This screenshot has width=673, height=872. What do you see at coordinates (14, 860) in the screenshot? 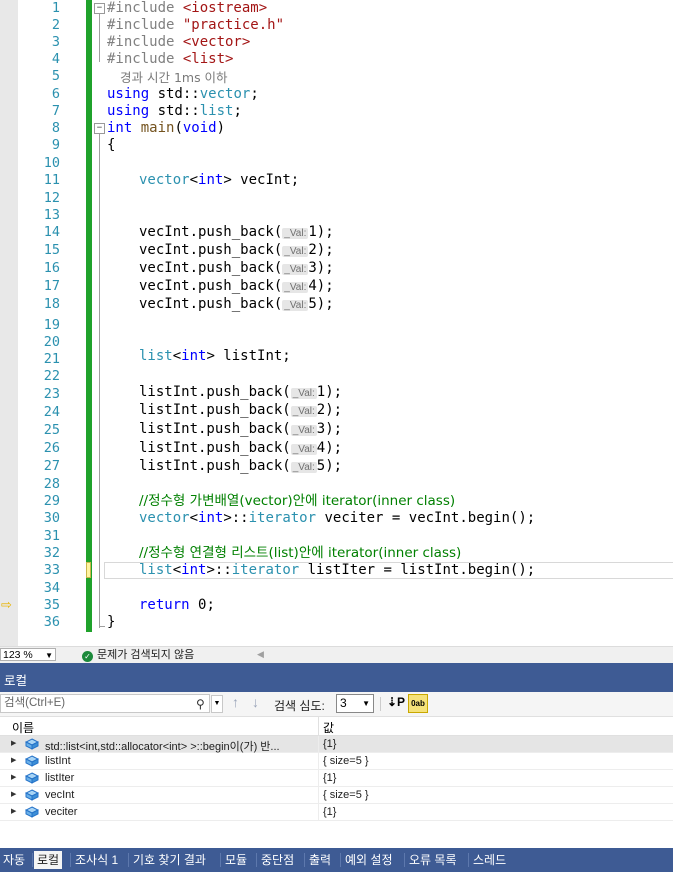
I see `tab-autos: 자동` at bounding box center [14, 860].